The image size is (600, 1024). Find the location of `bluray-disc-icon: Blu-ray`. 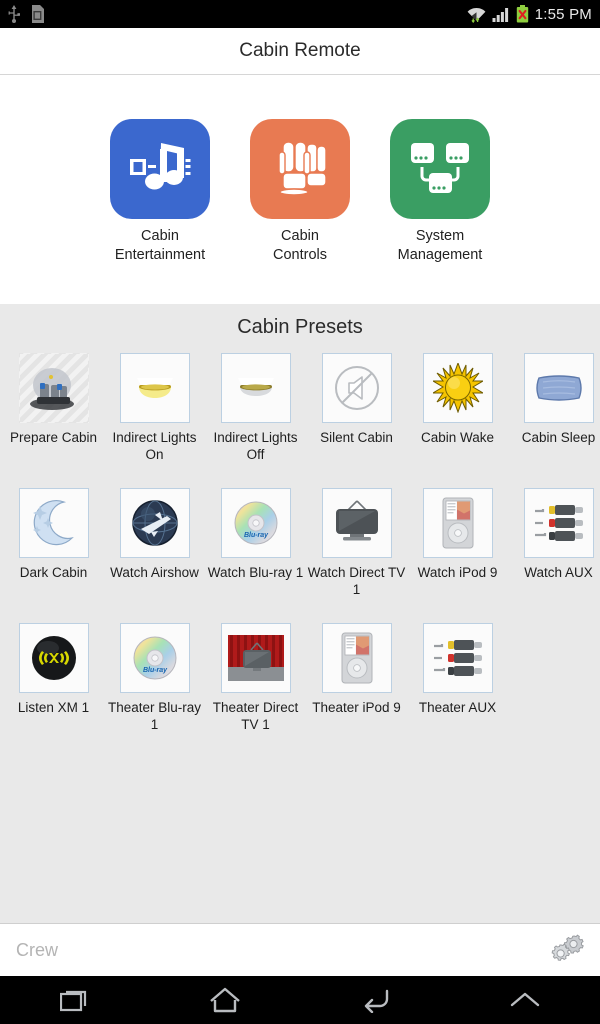

bluray-disc-icon: Blu-ray is located at coordinates (255, 523).